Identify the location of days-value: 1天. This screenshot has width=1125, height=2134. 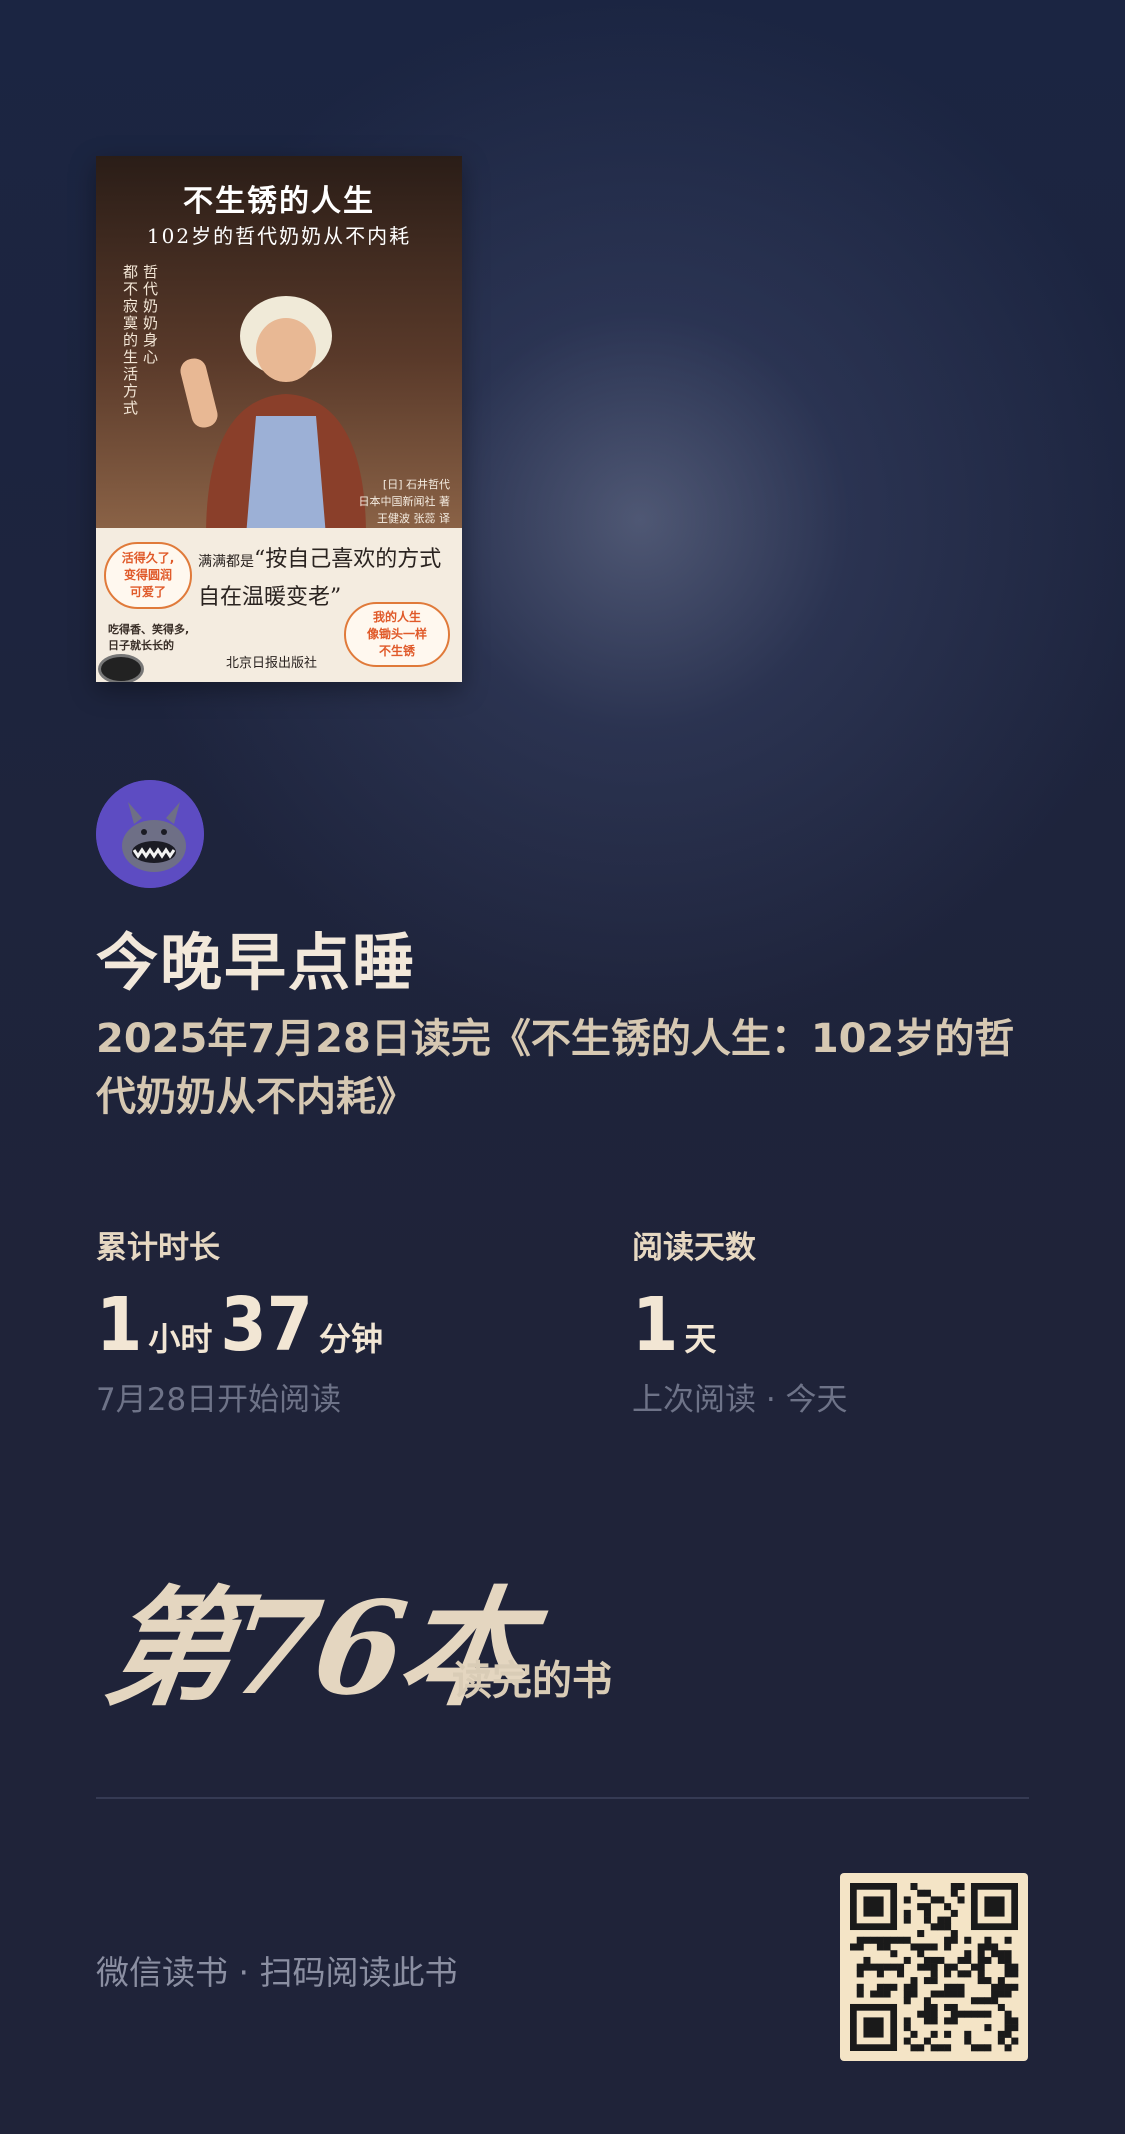
(674, 1325).